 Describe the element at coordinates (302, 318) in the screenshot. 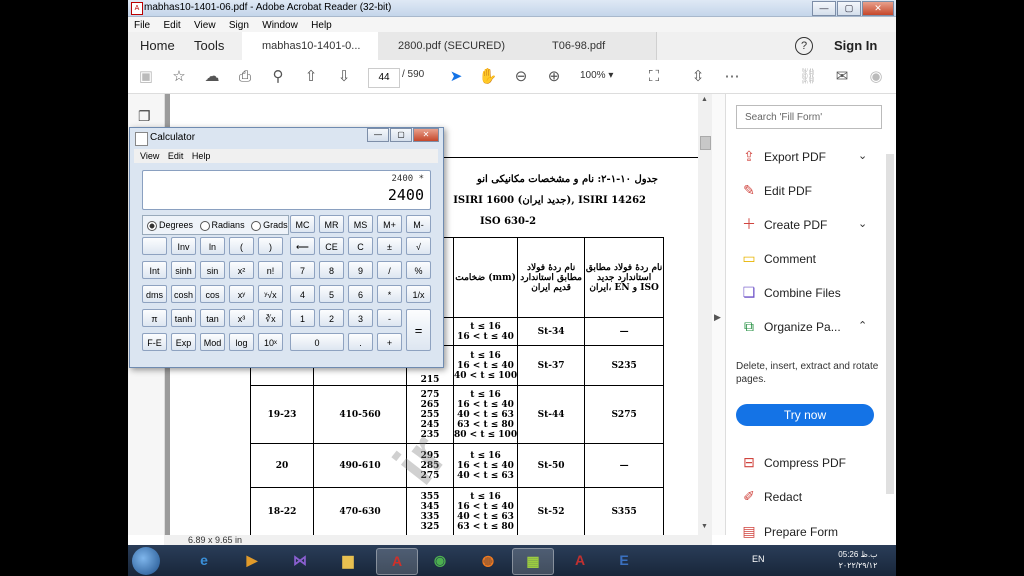

I see `calc-key: 1` at that location.